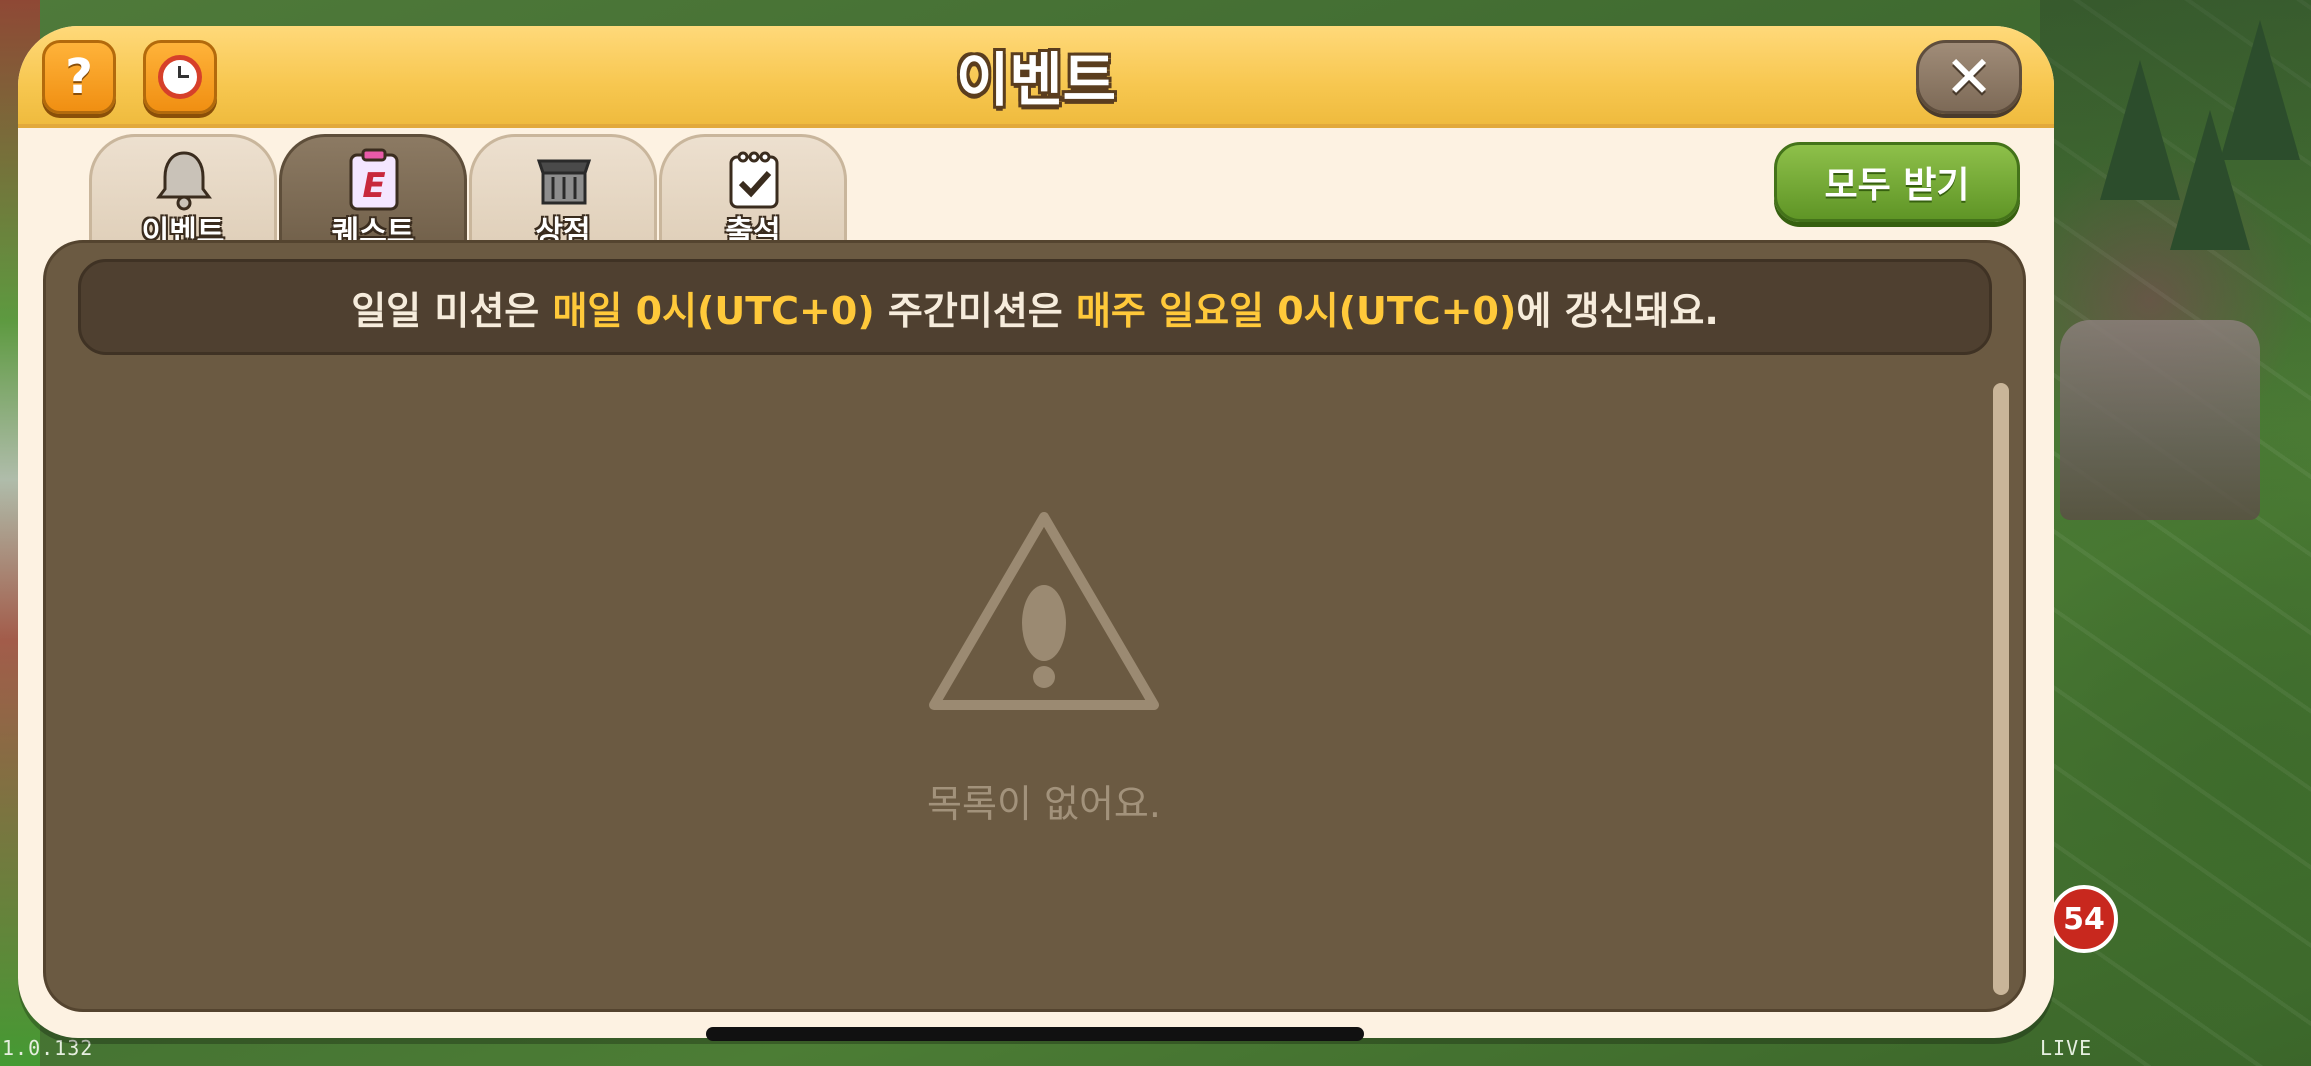  Describe the element at coordinates (564, 182) in the screenshot. I see `shop-basket-icon` at that location.